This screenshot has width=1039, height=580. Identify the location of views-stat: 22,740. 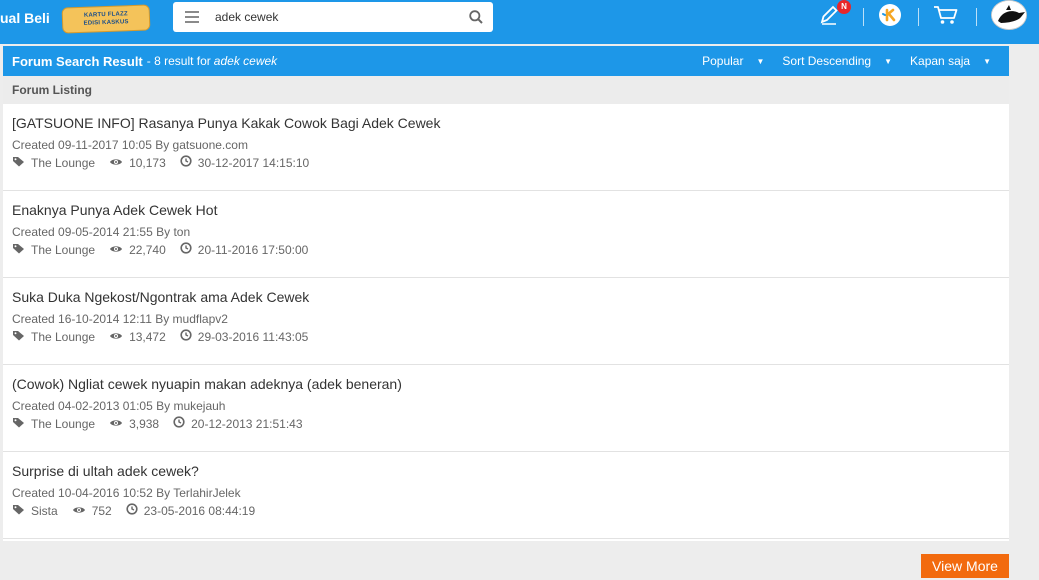
(137, 250).